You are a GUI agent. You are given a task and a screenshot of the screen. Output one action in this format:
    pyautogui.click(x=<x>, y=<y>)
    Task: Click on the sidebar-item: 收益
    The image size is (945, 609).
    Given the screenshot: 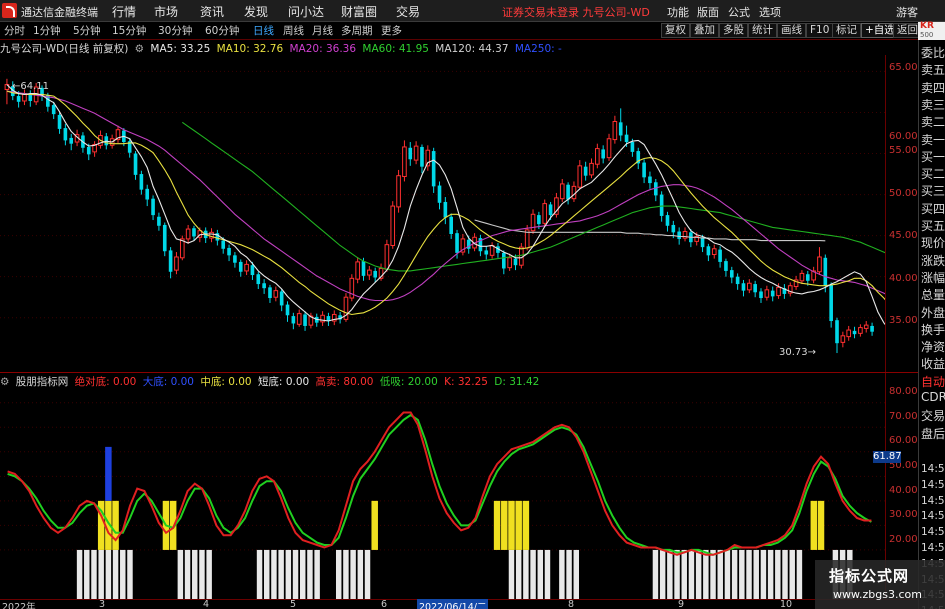 What is the action you would take?
    pyautogui.click(x=933, y=363)
    